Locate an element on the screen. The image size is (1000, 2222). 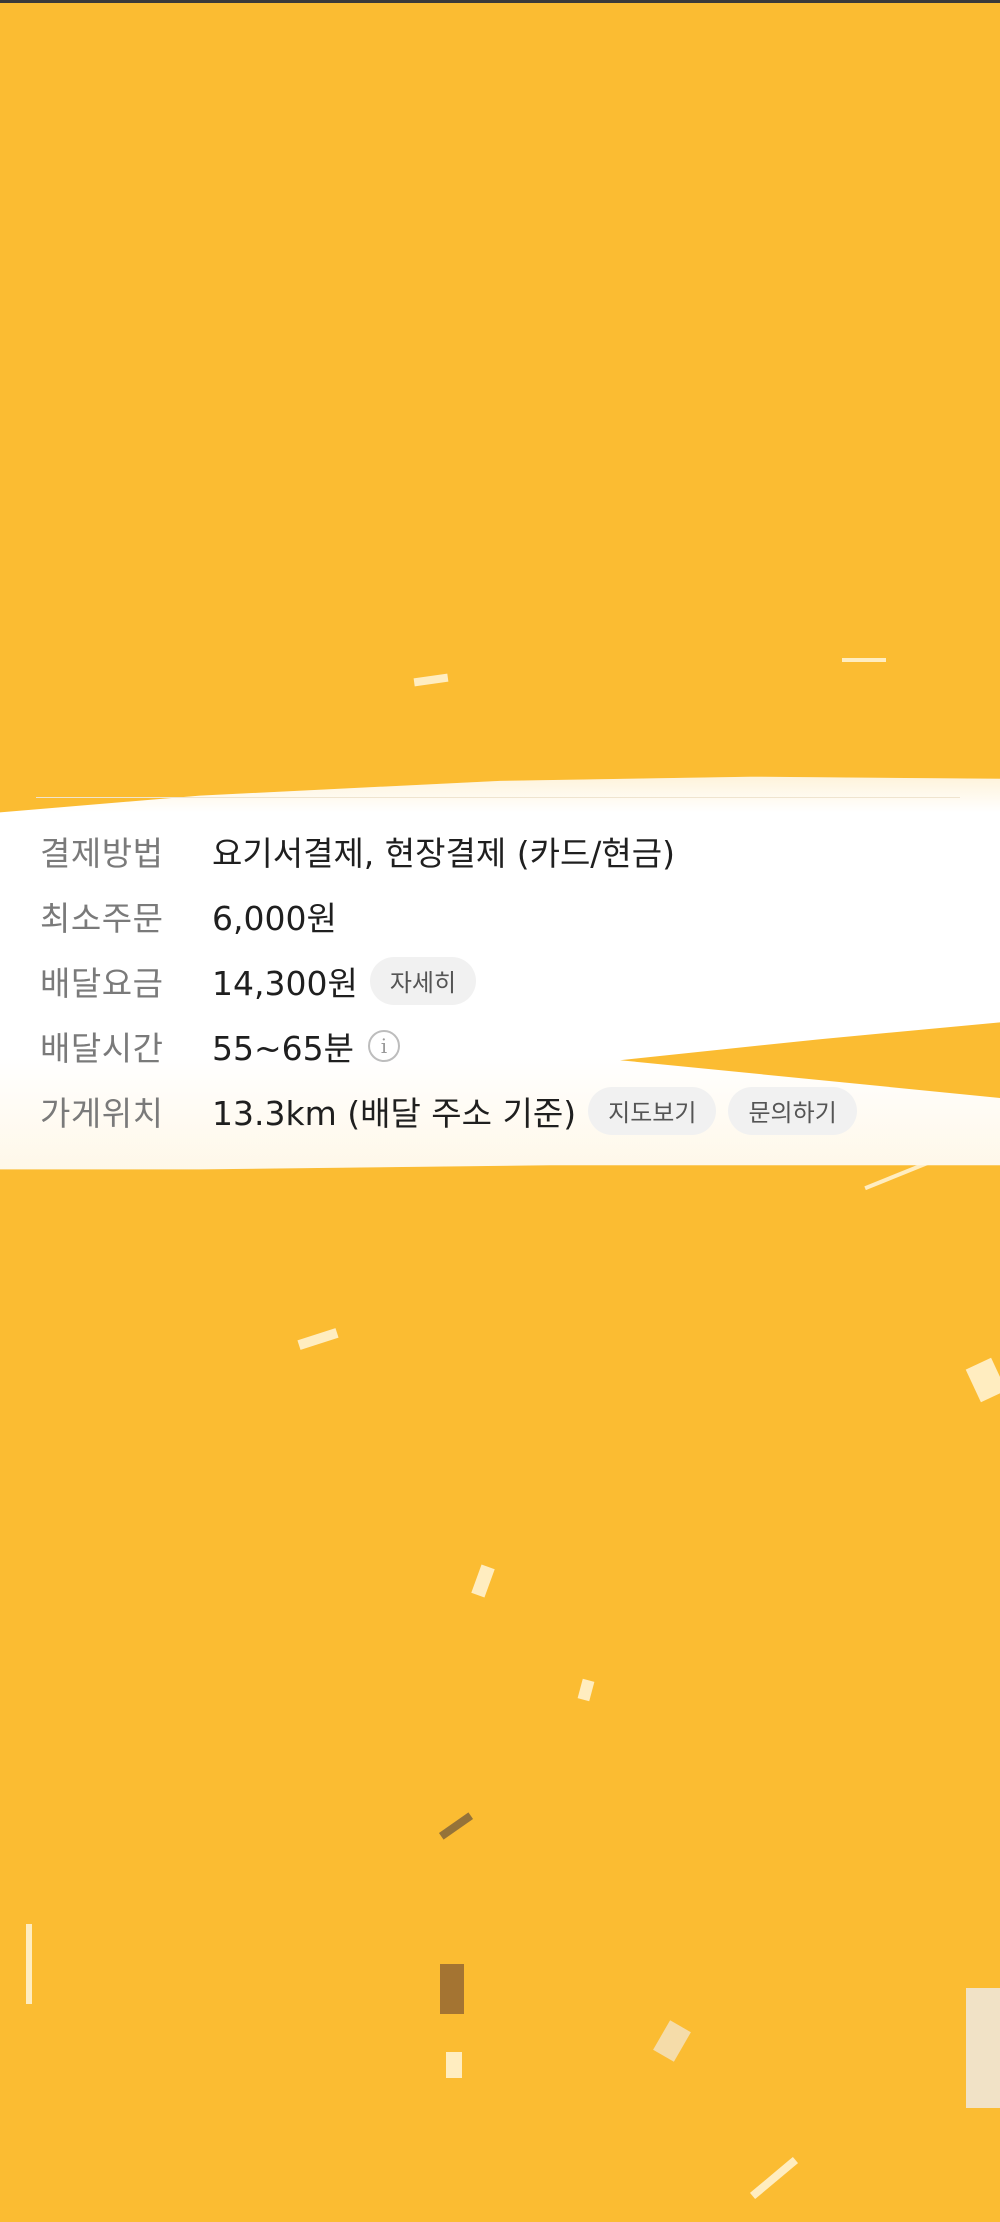
status-bar-edge is located at coordinates (500, 1).